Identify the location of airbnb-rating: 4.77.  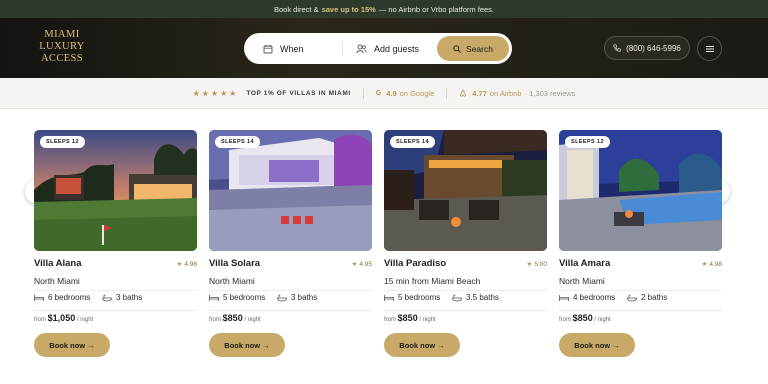
(479, 93).